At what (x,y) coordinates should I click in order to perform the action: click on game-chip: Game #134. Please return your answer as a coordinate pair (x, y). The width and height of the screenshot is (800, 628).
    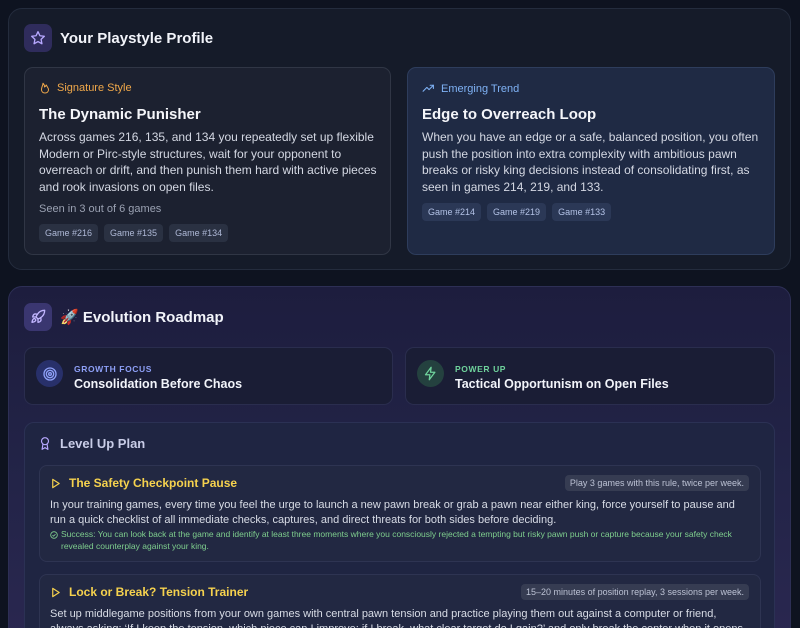
    Looking at the image, I should click on (199, 233).